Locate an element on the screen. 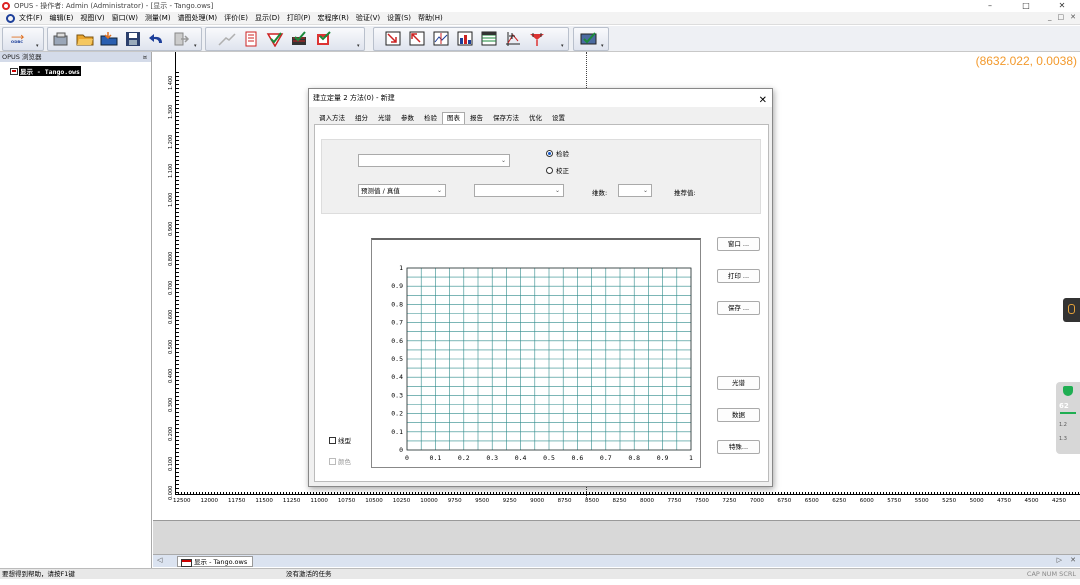 The width and height of the screenshot is (1080, 585). side-assistant-tab is located at coordinates (1071, 310).